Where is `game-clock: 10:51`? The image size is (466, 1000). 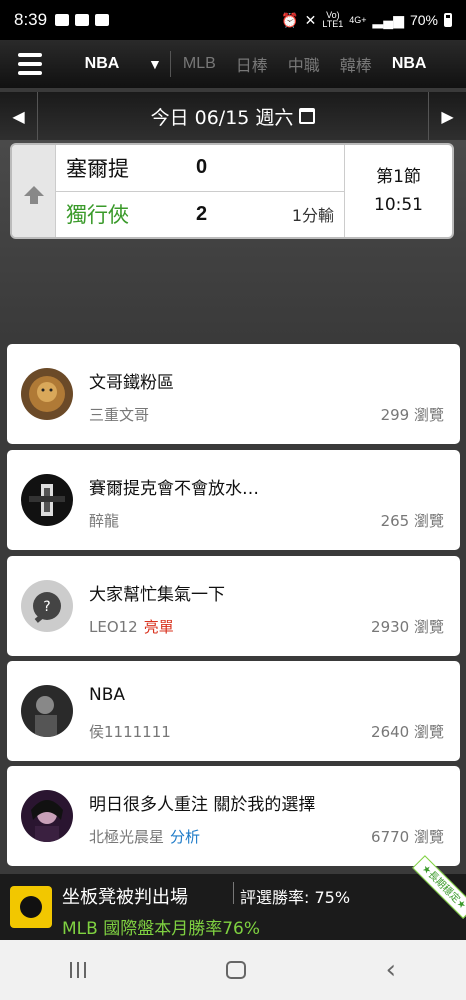
game-clock: 10:51 is located at coordinates (398, 205).